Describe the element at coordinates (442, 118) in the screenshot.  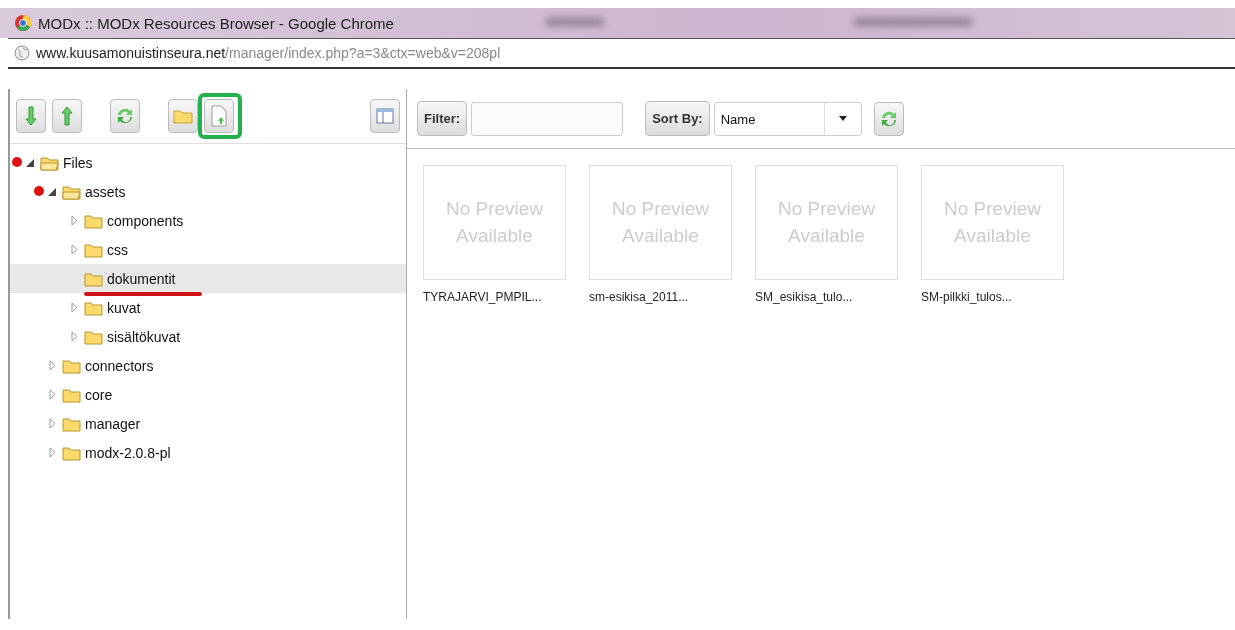
I see `filter-label: Filter:` at that location.